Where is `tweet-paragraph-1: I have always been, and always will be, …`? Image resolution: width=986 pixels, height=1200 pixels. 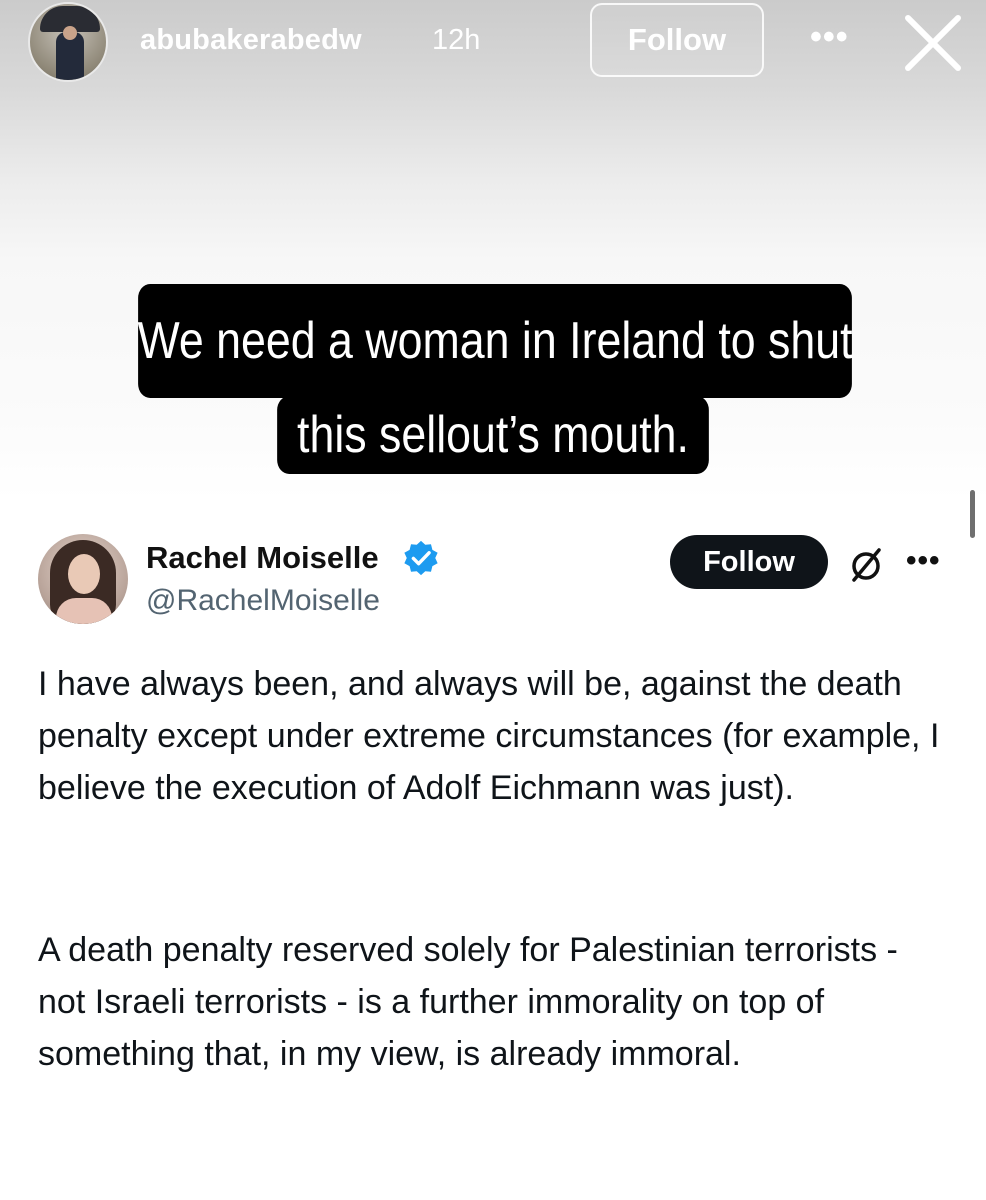 tweet-paragraph-1: I have always been, and always will be, … is located at coordinates (489, 736).